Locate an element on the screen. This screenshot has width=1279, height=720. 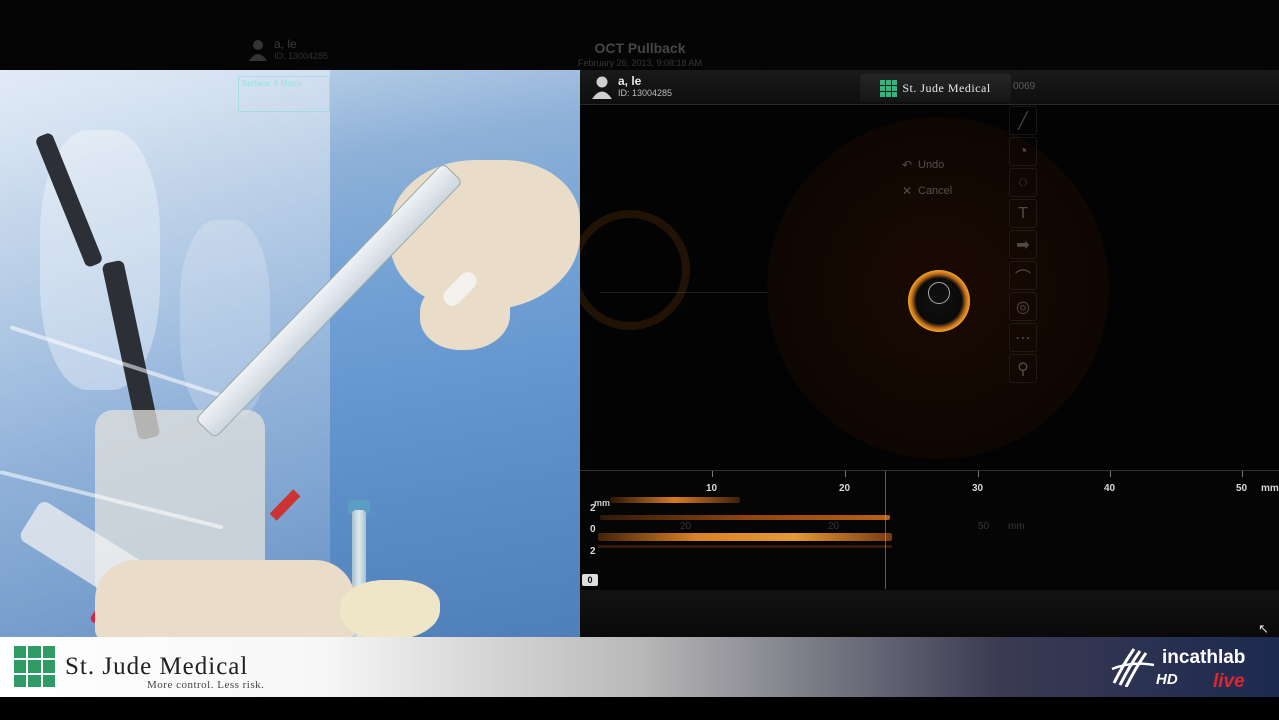
y-axis-unit: mm is located at coordinates (602, 503).